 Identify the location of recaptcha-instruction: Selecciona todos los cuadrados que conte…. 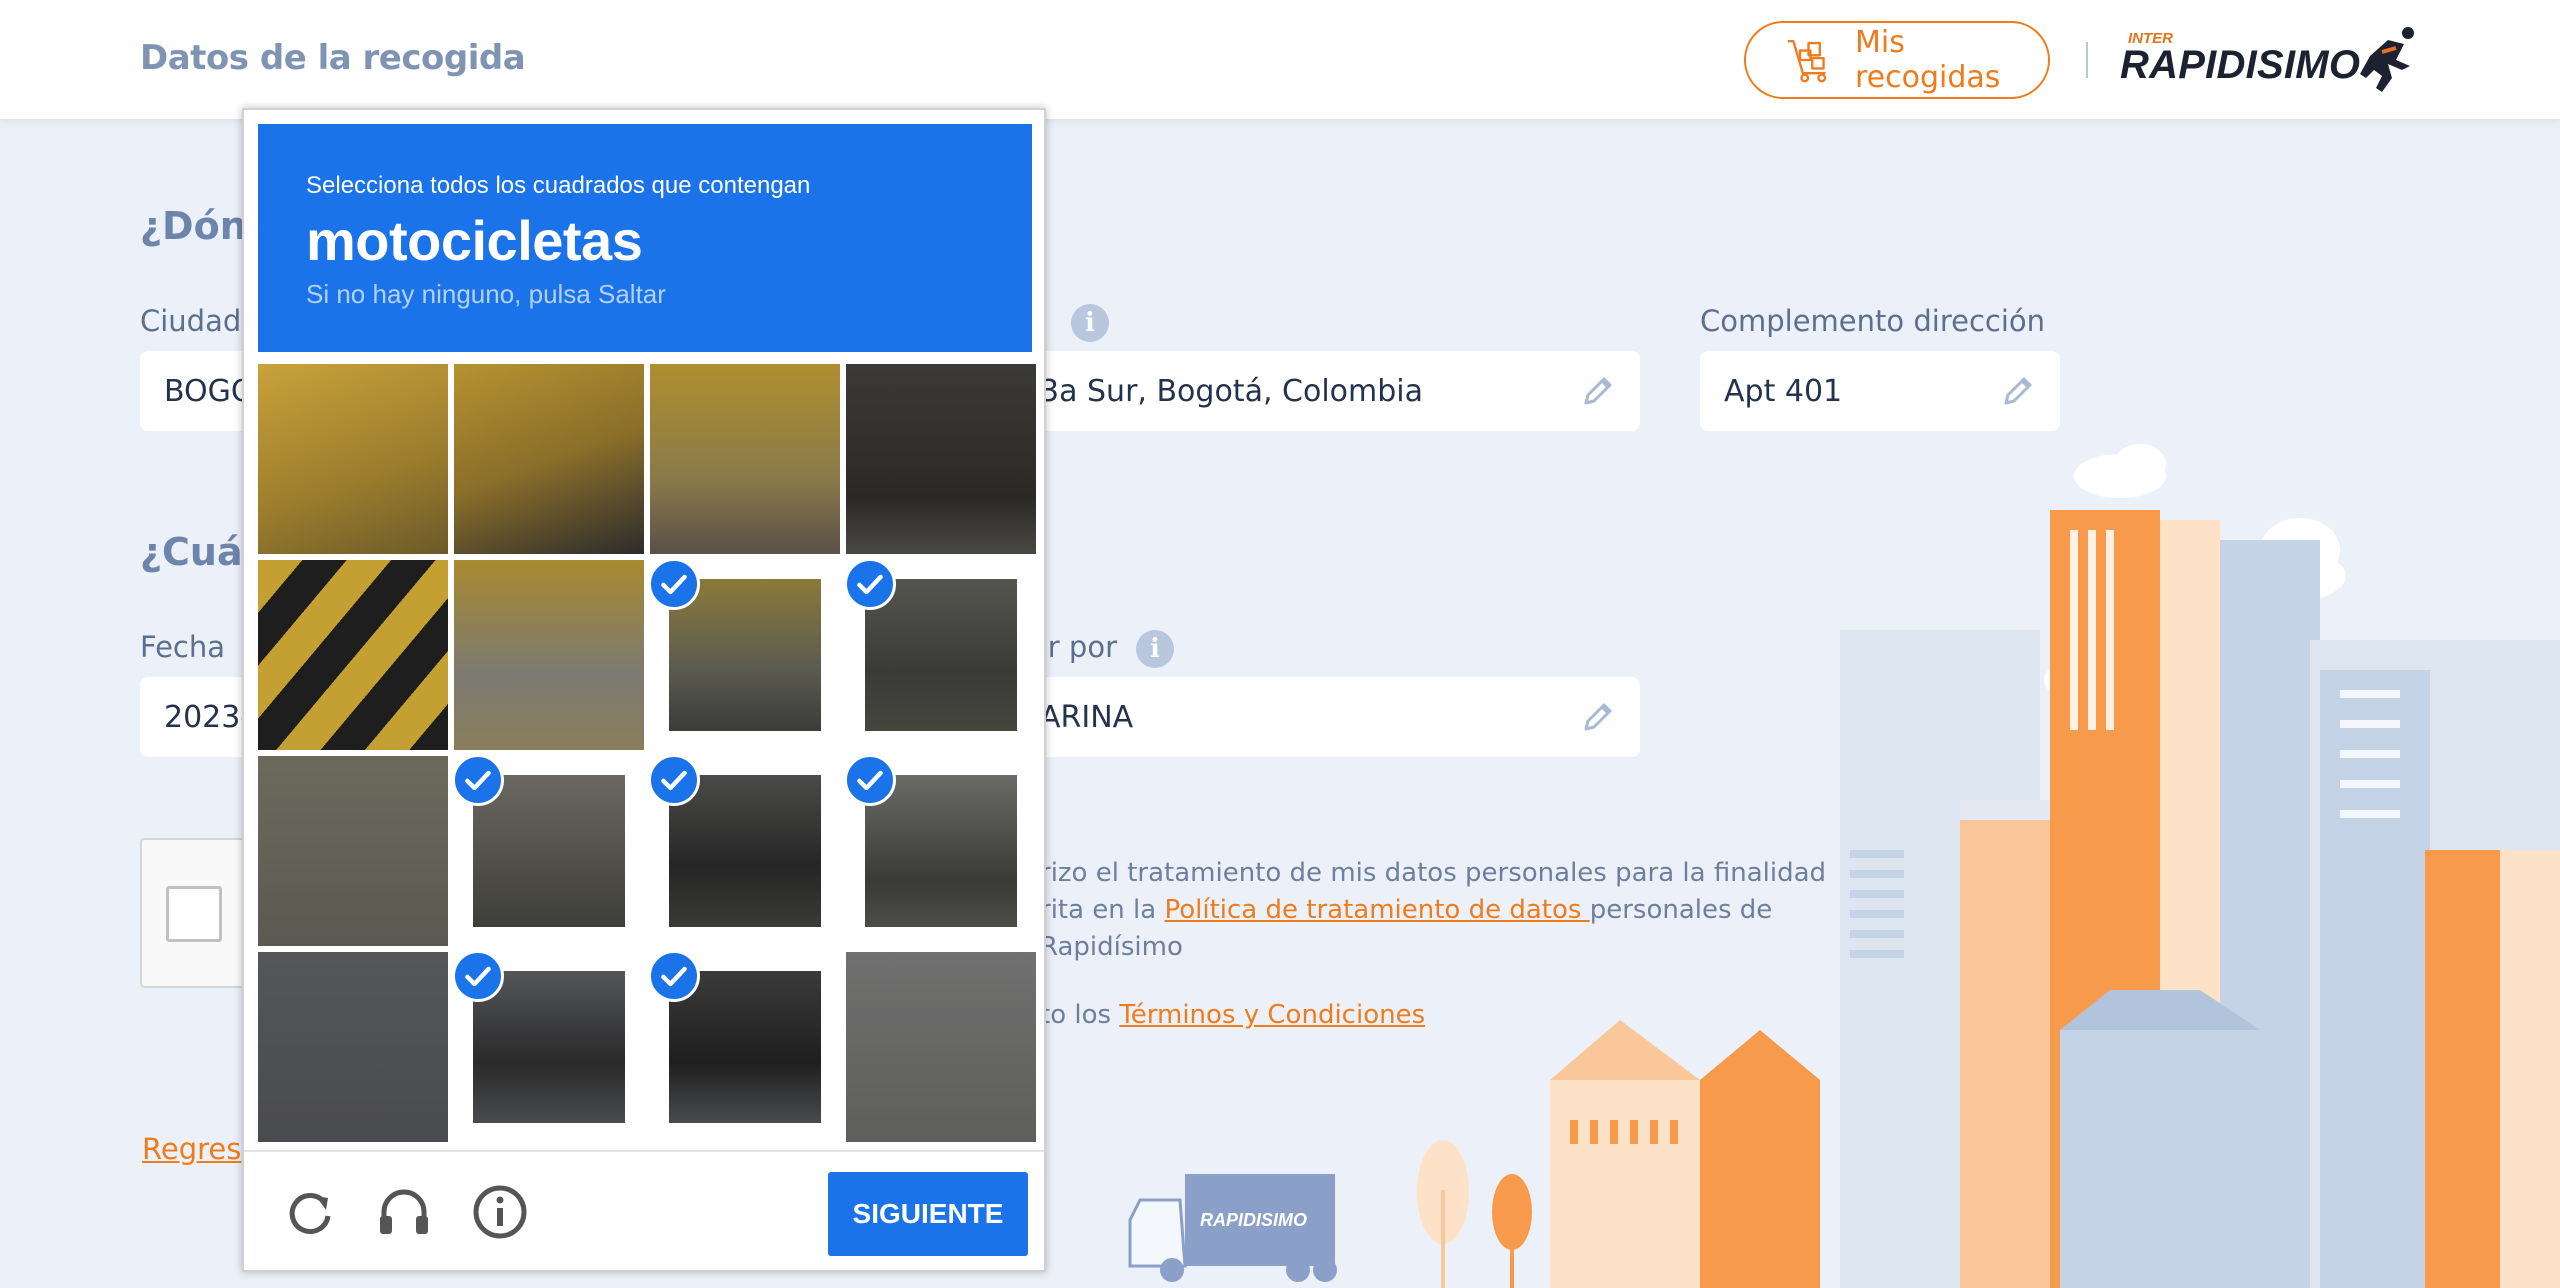
(558, 185).